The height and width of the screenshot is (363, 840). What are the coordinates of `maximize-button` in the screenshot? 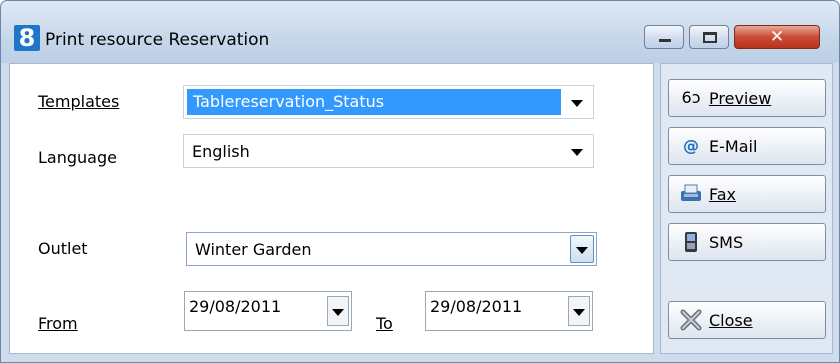 It's located at (709, 37).